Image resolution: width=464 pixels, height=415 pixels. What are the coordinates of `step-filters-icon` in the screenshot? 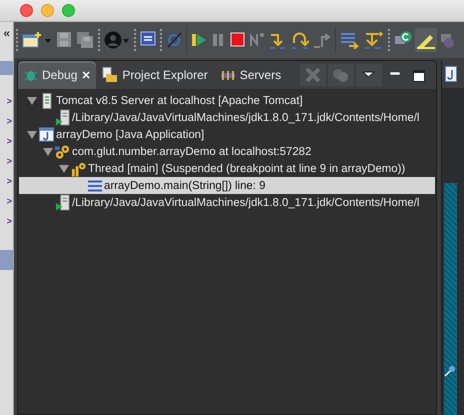 It's located at (374, 40).